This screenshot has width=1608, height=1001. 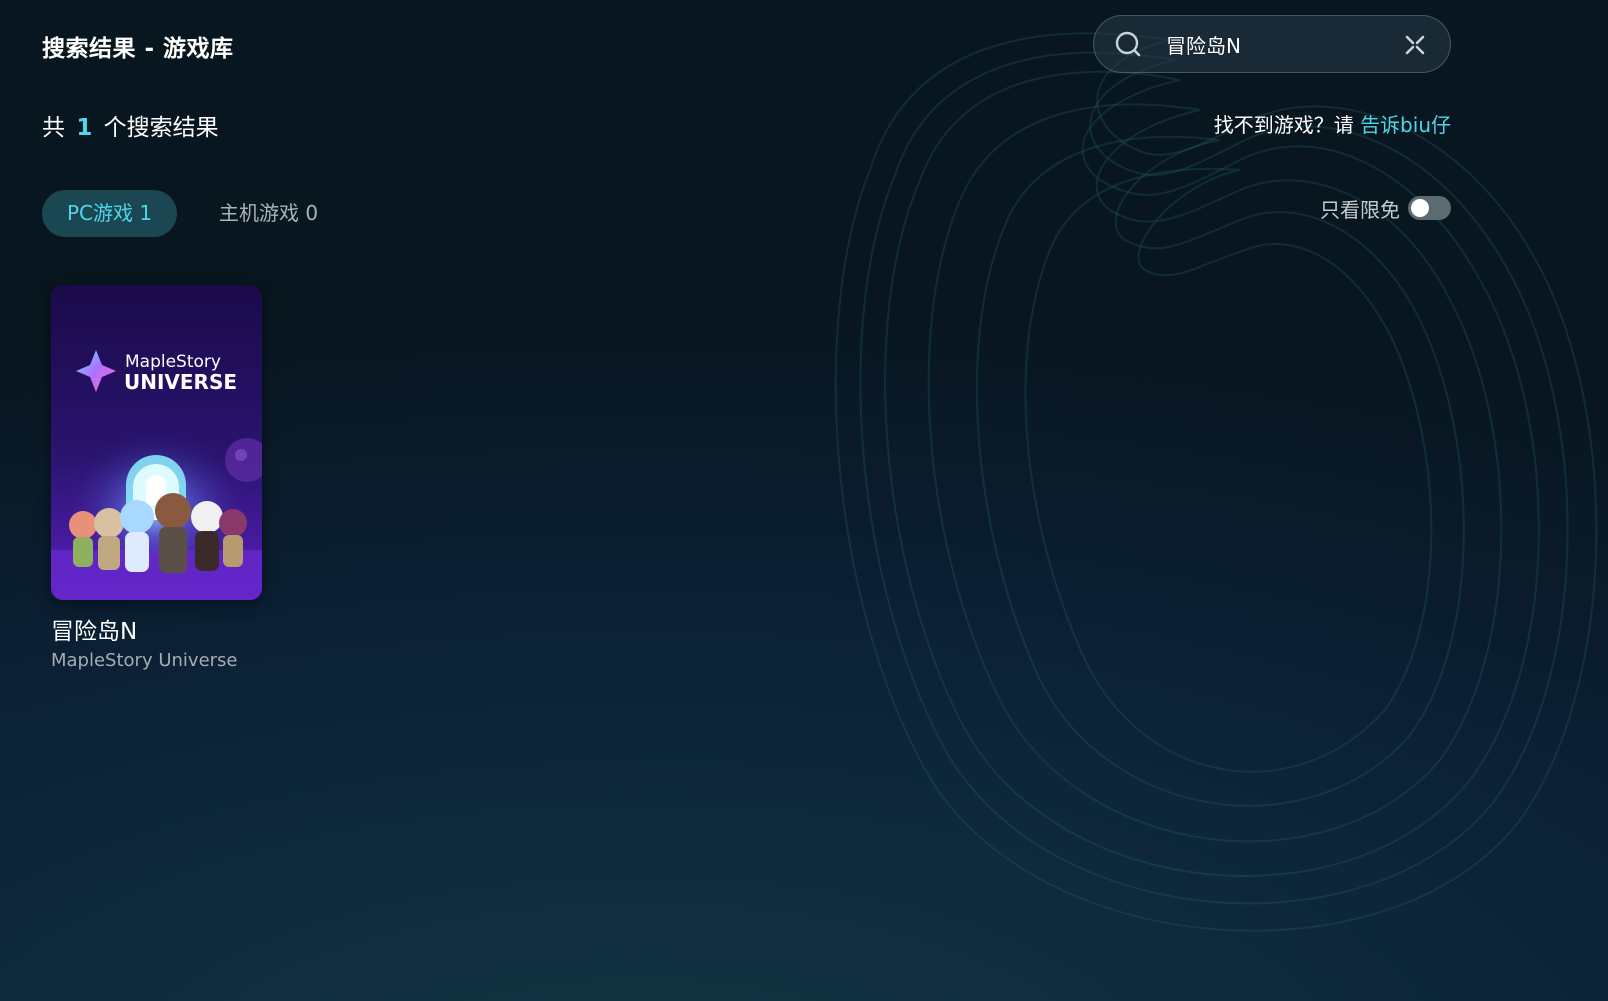 I want to click on free-only-filter: 只看限免, so click(x=1385, y=208).